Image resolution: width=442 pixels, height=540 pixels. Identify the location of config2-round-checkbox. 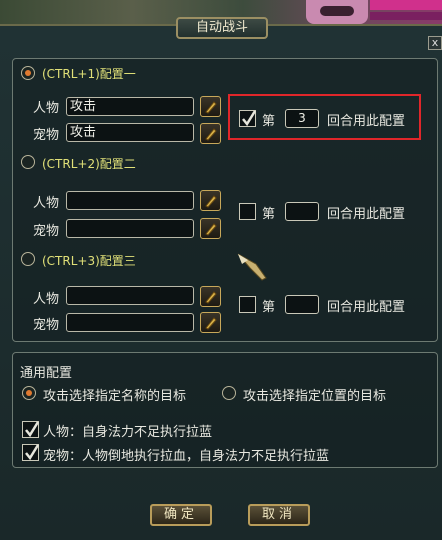
(247, 211).